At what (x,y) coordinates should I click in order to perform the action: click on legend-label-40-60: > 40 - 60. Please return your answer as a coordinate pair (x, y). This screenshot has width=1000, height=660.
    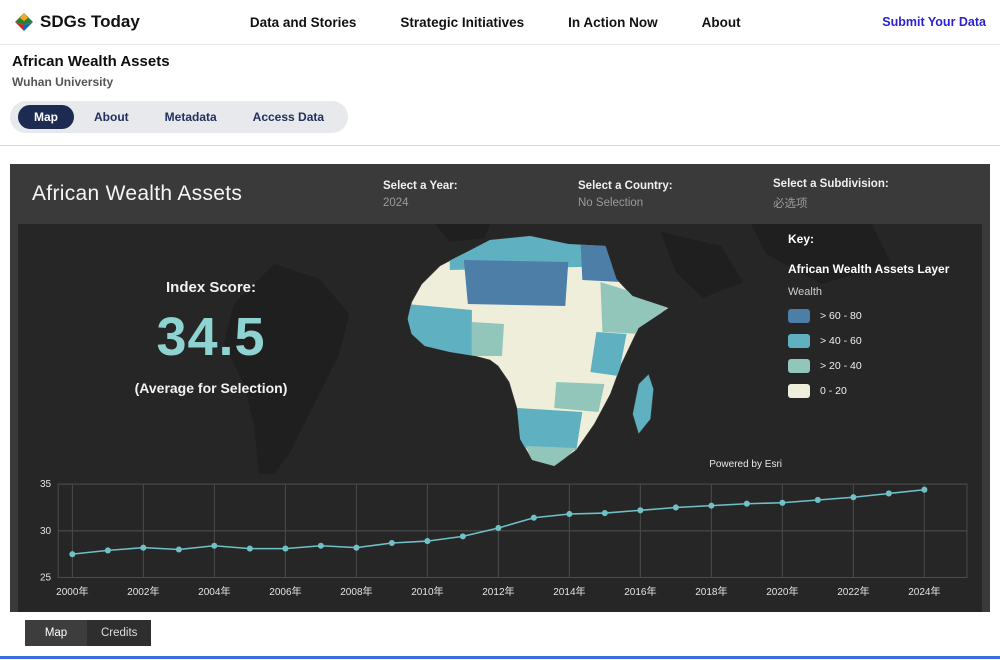
    Looking at the image, I should click on (841, 341).